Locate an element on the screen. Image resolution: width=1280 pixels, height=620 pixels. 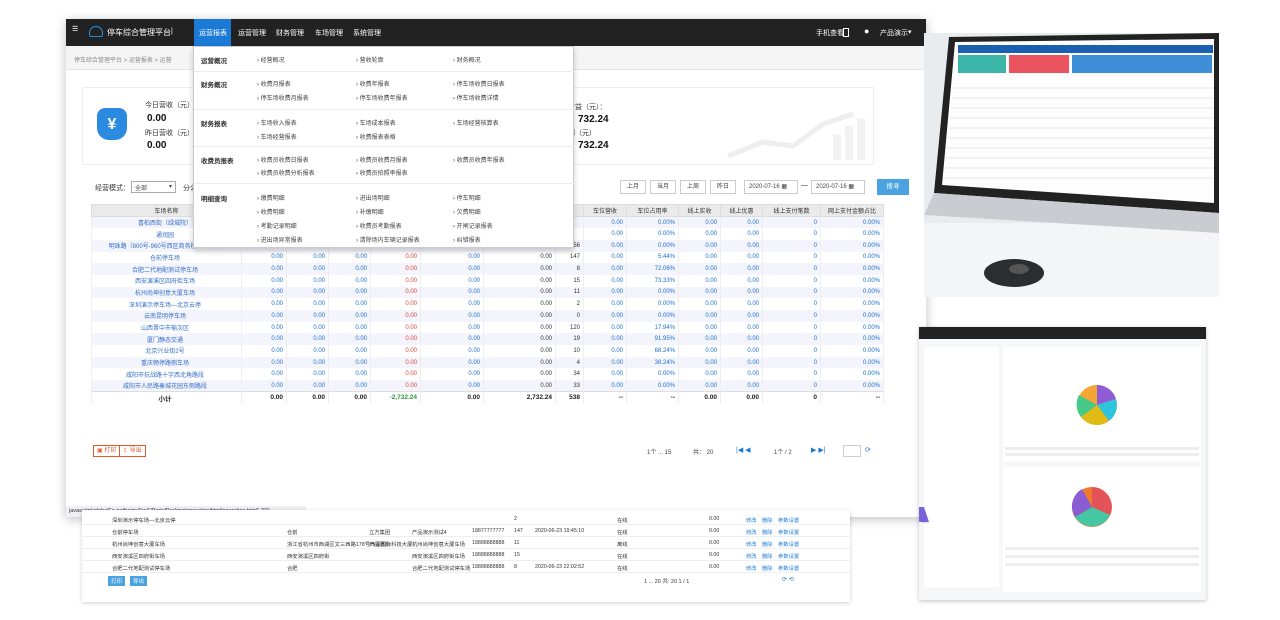
menu-item: 收费明细 is located at coordinates (273, 213).